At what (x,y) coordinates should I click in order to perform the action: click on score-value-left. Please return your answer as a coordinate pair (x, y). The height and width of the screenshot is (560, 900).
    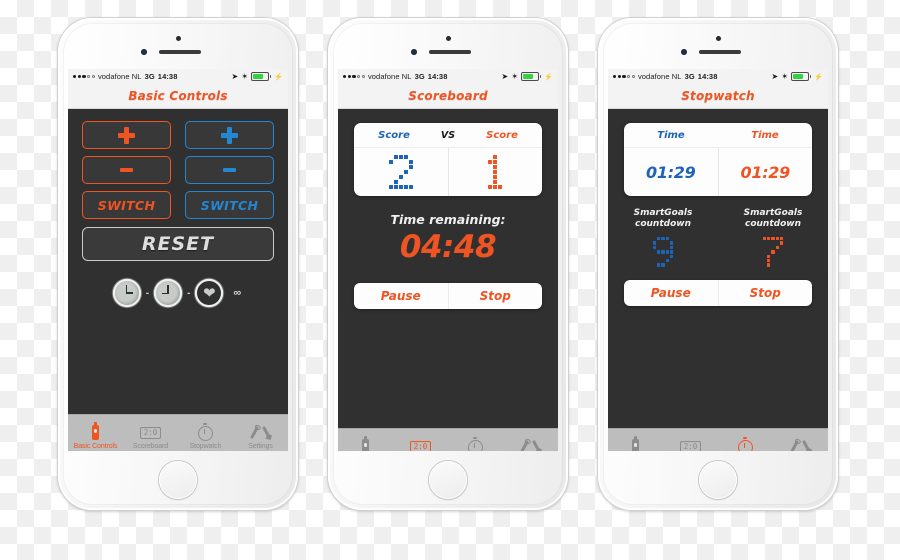
    Looking at the image, I should click on (401, 172).